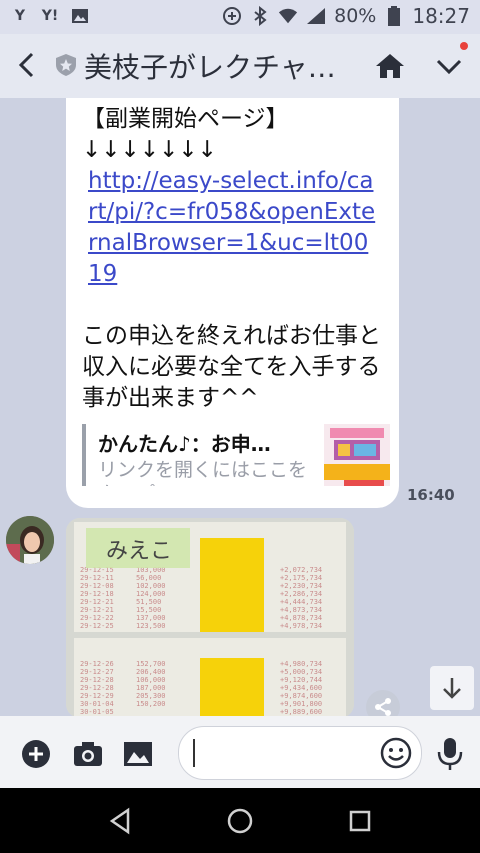 The width and height of the screenshot is (480, 853). I want to click on ledger-amount: 187,000, so click(151, 688).